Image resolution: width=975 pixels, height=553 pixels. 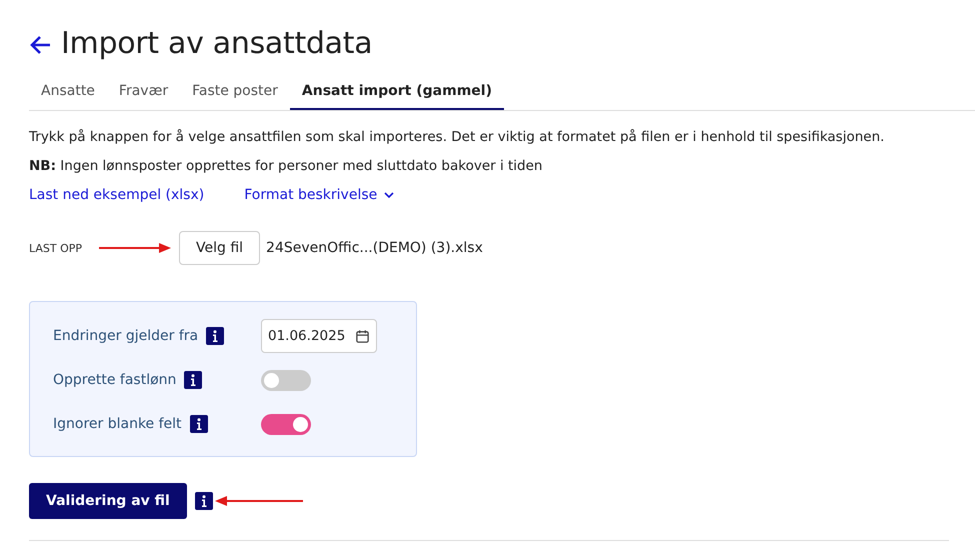 What do you see at coordinates (56, 248) in the screenshot?
I see `upload-label: LAST OPP` at bounding box center [56, 248].